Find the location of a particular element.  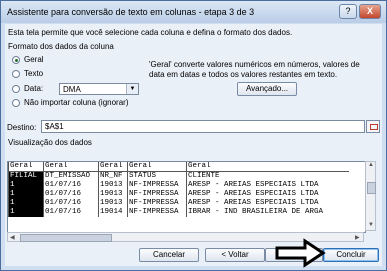

preview-label: Visualização dos dados is located at coordinates (50, 142).